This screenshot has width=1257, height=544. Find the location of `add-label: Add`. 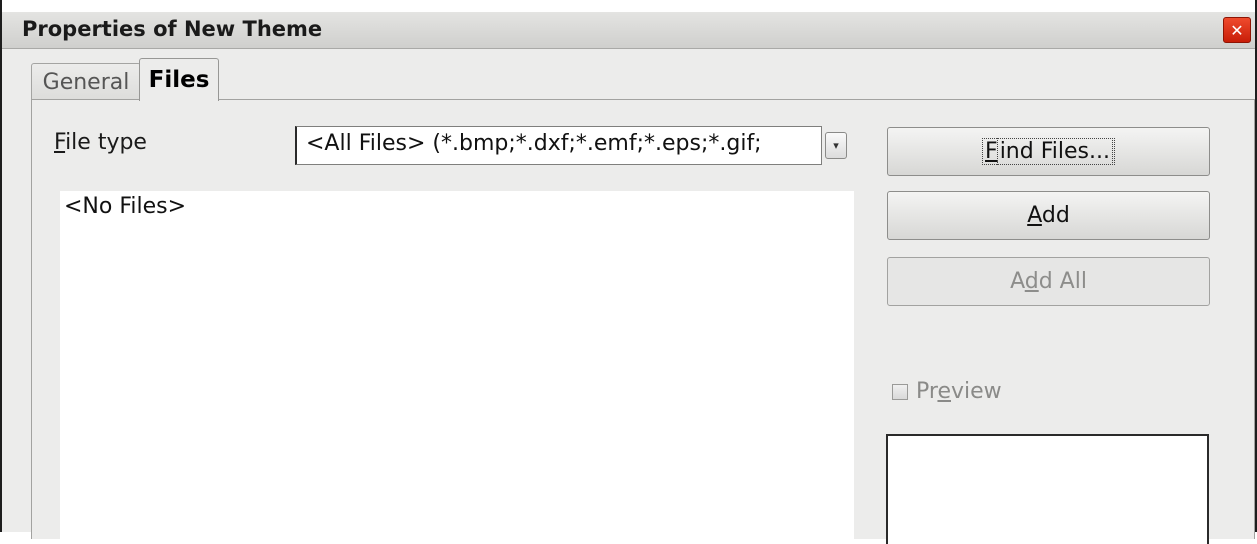

add-label: Add is located at coordinates (1048, 215).